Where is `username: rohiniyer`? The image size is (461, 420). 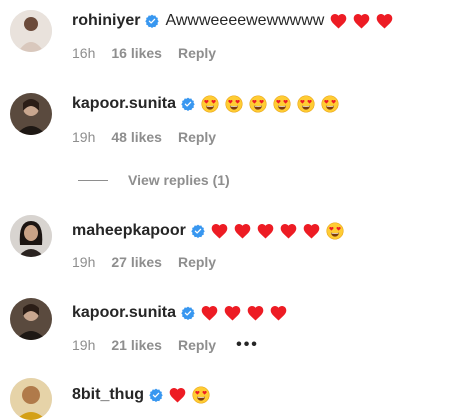
username: rohiniyer is located at coordinates (106, 21).